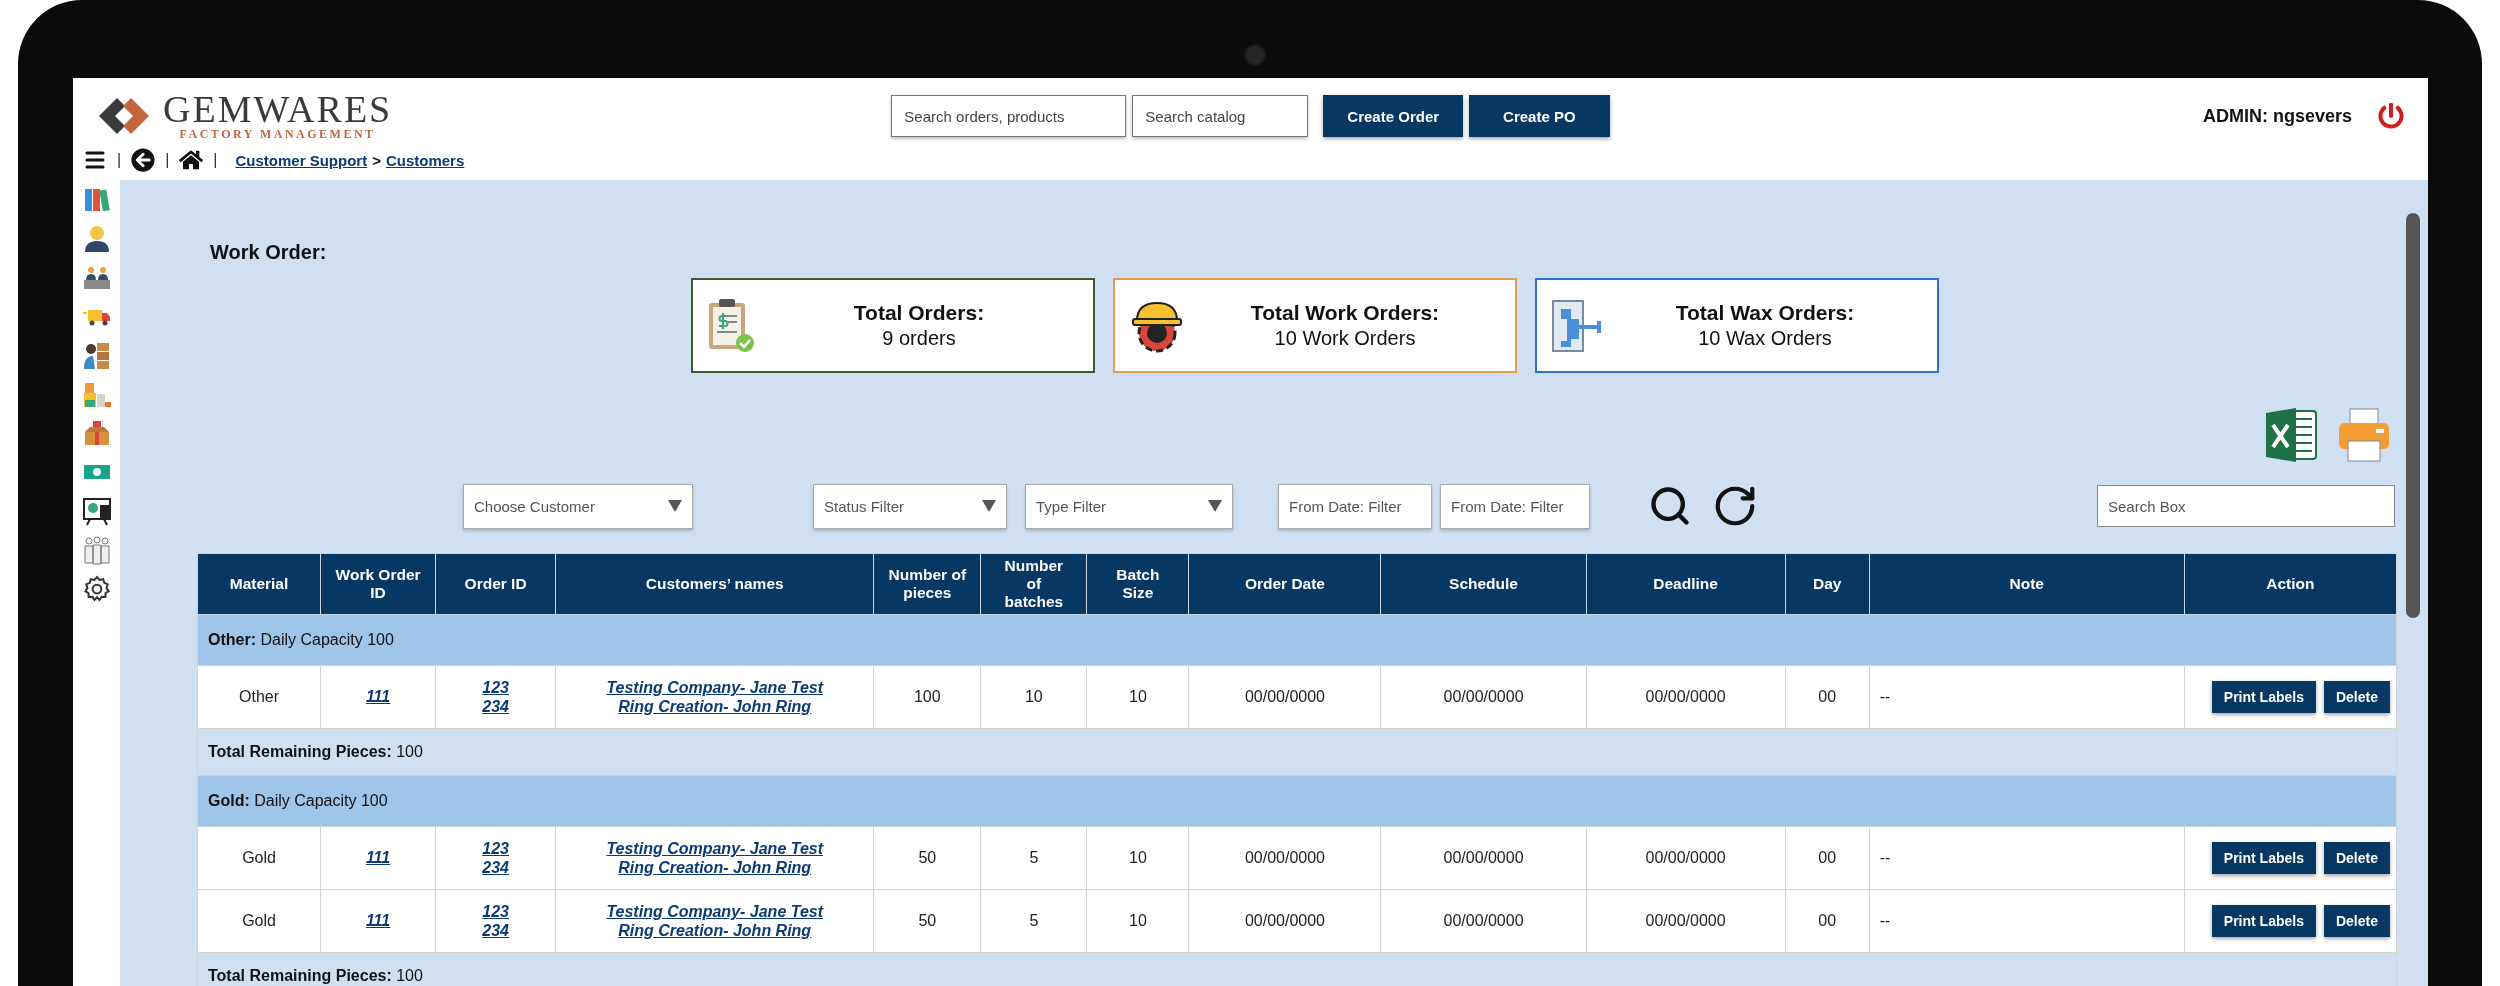 This screenshot has width=2500, height=986. Describe the element at coordinates (1670, 506) in the screenshot. I see `search-button` at that location.